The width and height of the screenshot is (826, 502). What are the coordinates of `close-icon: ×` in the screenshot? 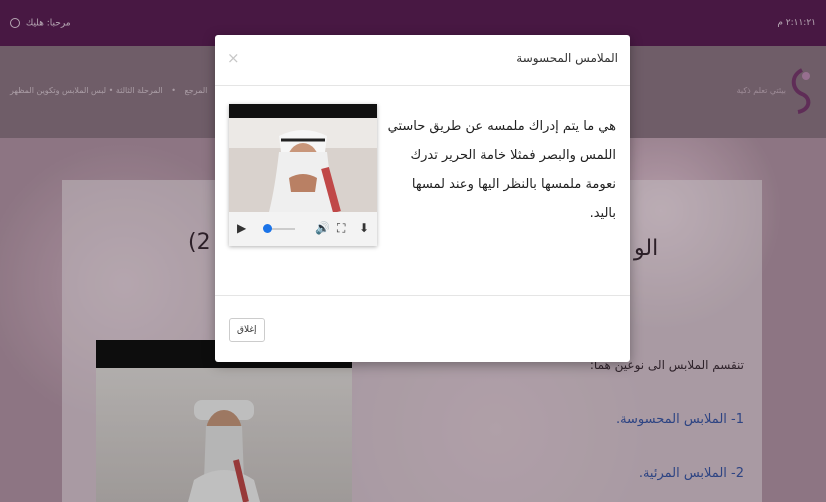 It's located at (233, 58).